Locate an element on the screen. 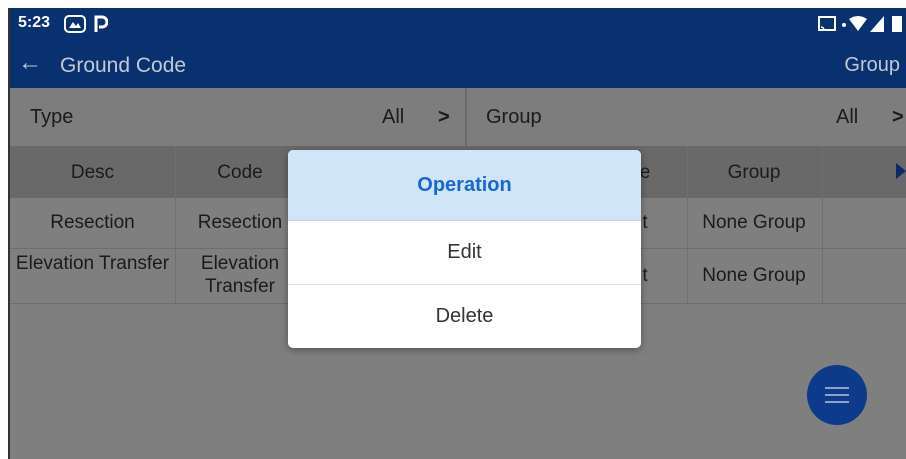 The image size is (906, 459). back-arrow-icon: ← is located at coordinates (30, 63).